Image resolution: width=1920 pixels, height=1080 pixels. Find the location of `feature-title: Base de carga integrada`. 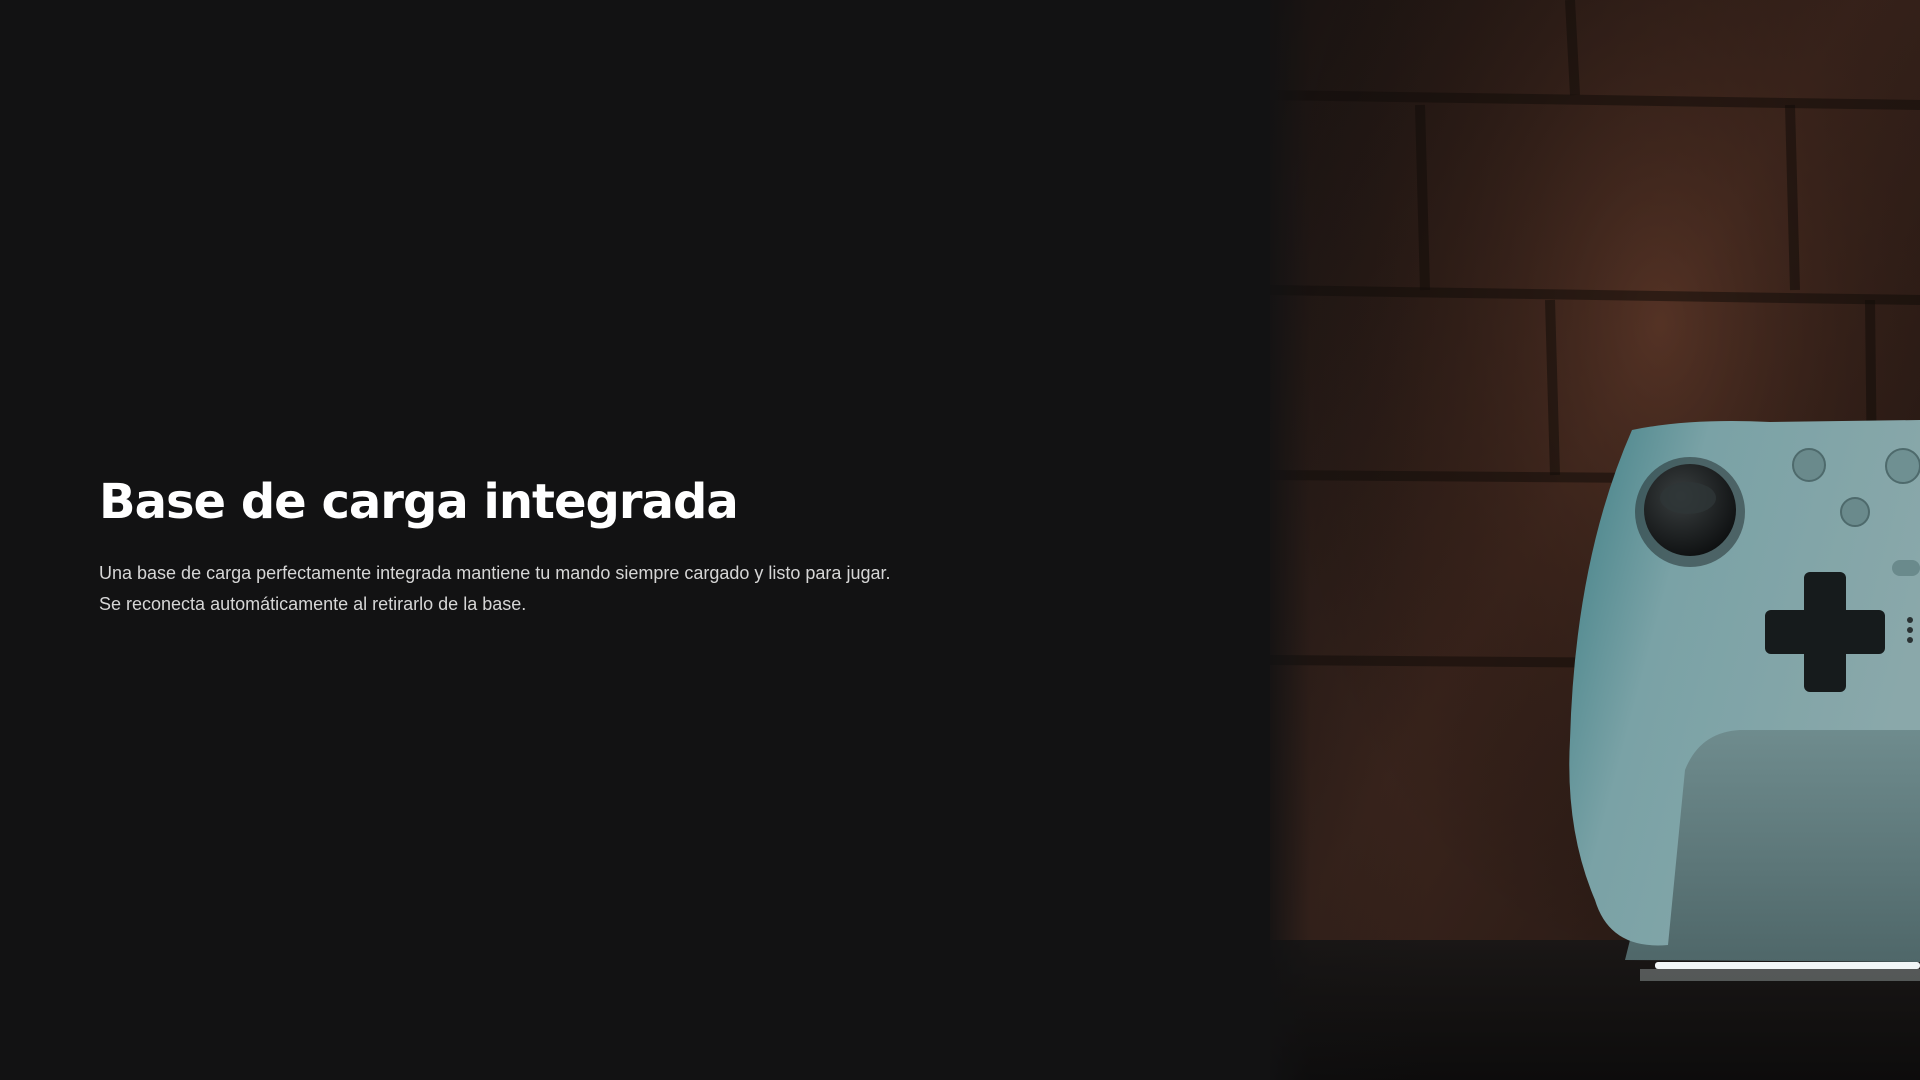

feature-title: Base de carga integrada is located at coordinates (419, 502).